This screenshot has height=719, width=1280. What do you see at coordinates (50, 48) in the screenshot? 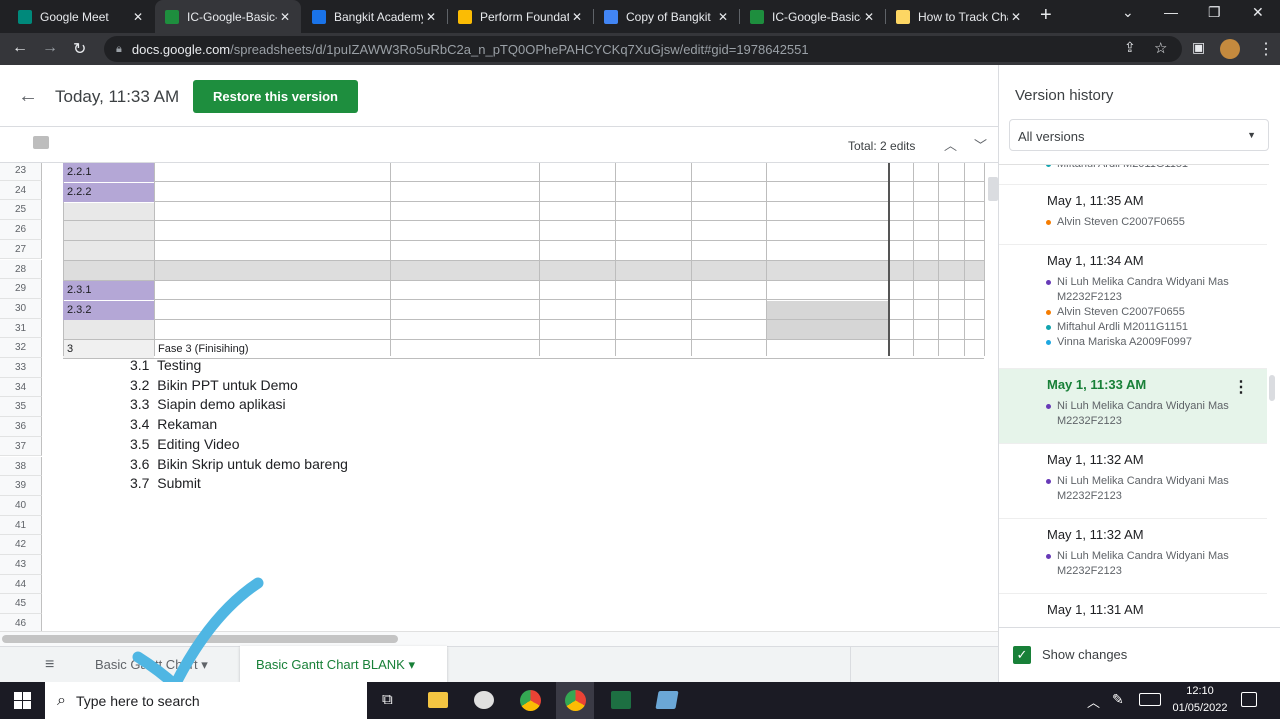
I see `forward-icon: →` at bounding box center [50, 48].